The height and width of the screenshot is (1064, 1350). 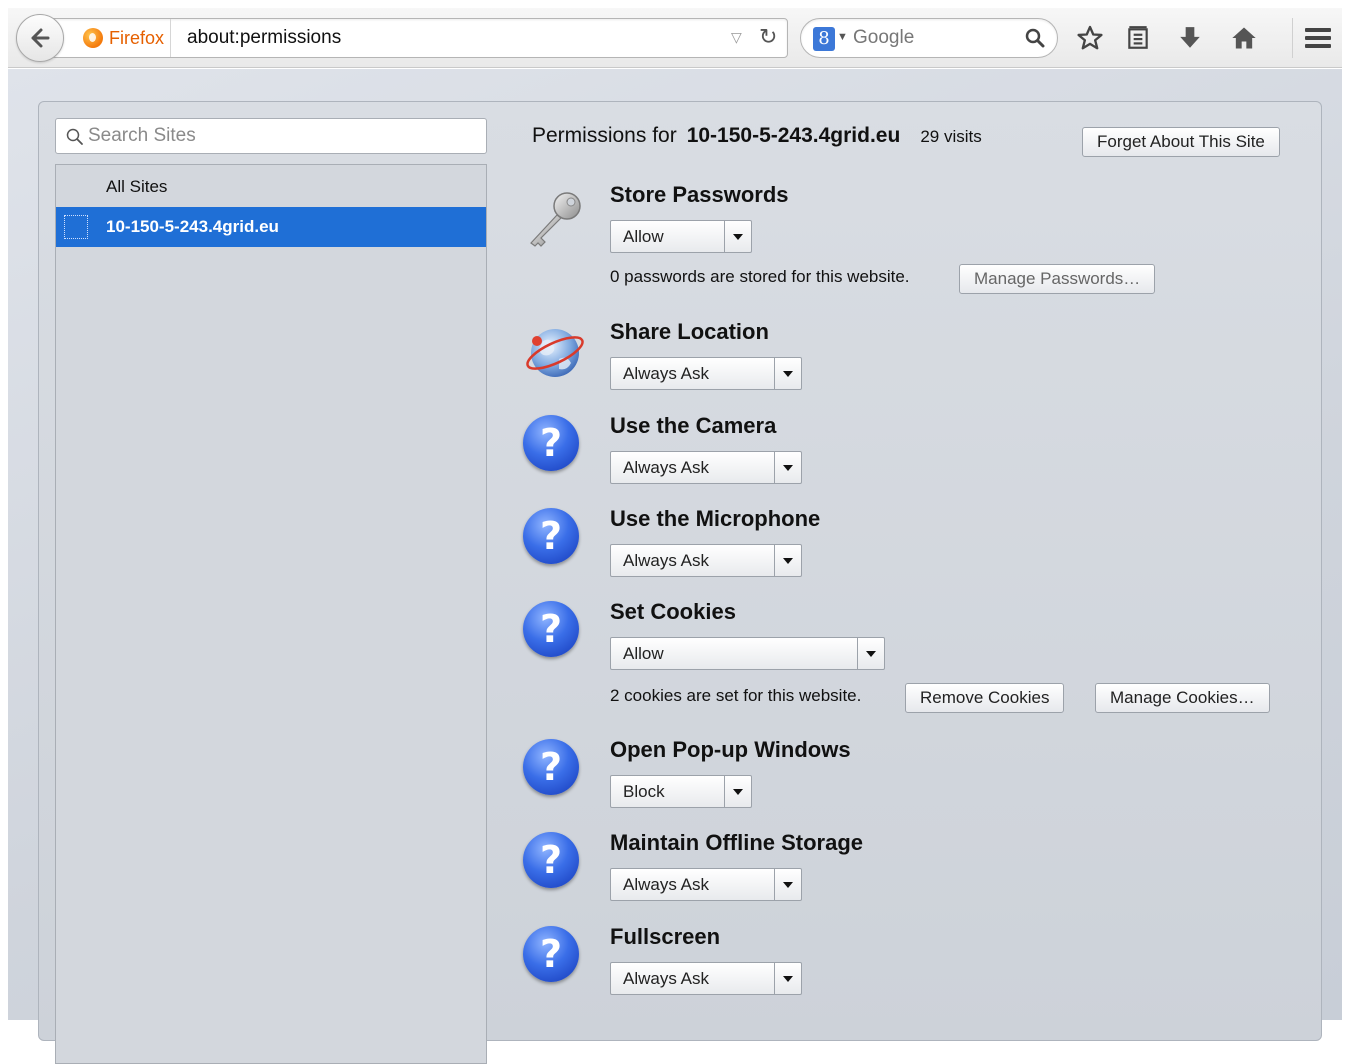 What do you see at coordinates (137, 37) in the screenshot?
I see `identity-label: Firefox` at bounding box center [137, 37].